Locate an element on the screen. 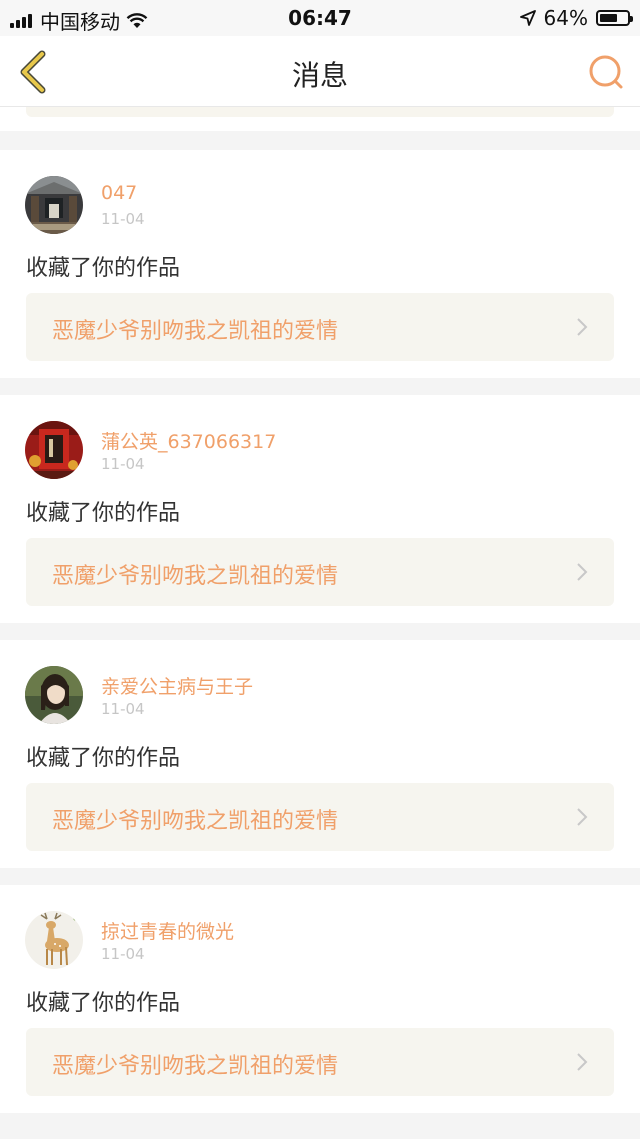  username: 掠过青春的微光 is located at coordinates (167, 930).